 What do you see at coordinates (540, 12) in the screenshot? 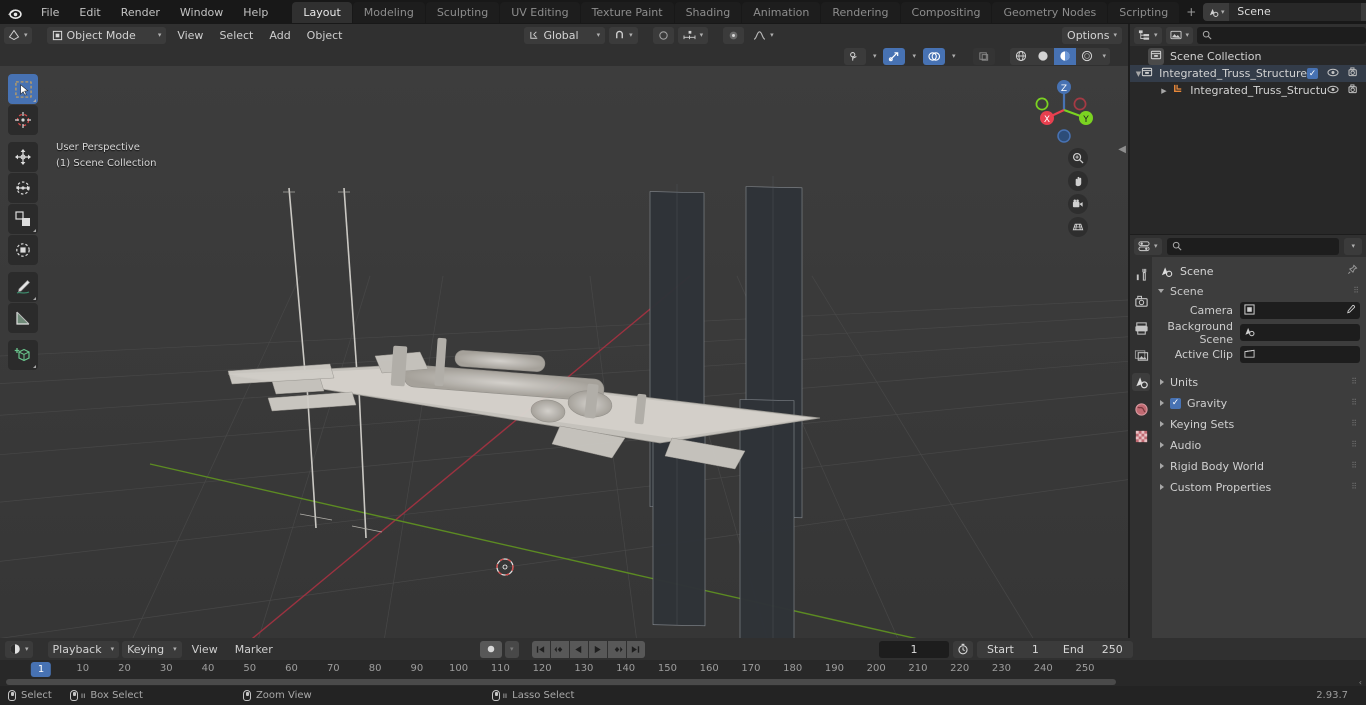
I see `workspace-tab-uv-editing: UV Editing` at bounding box center [540, 12].